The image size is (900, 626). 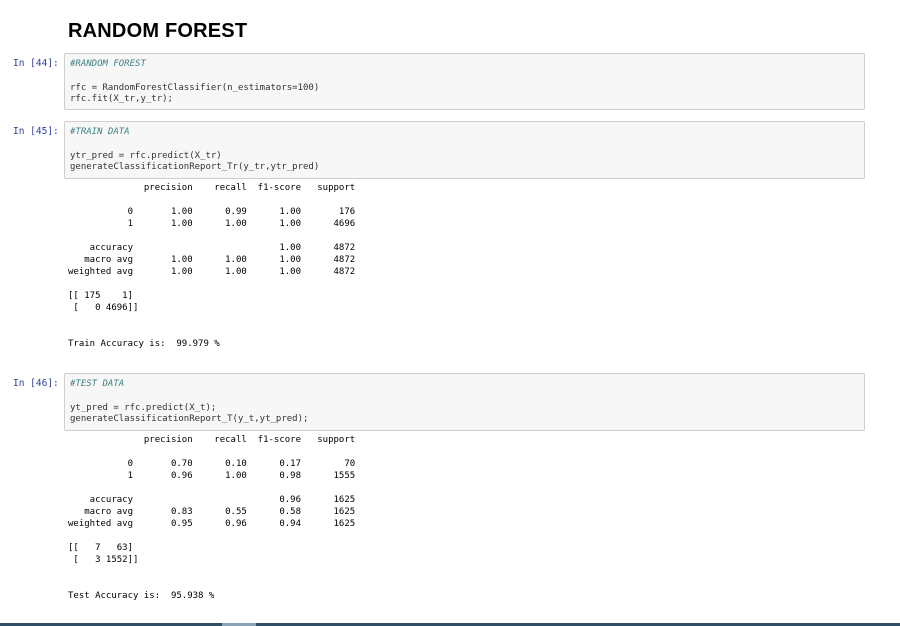 What do you see at coordinates (36, 63) in the screenshot?
I see `cell-prompt-44: In [44]:` at bounding box center [36, 63].